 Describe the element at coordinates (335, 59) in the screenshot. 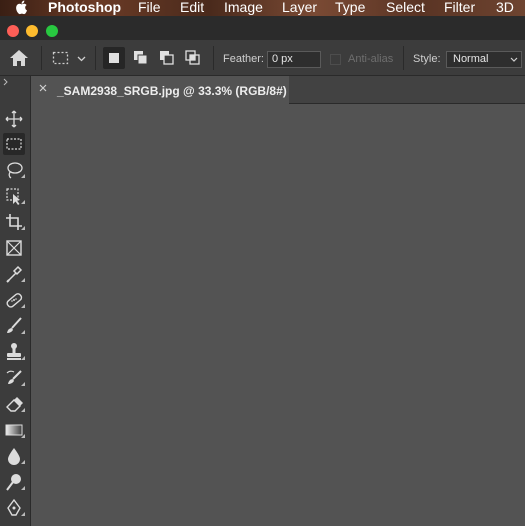

I see `anti-alias-checkbox` at that location.